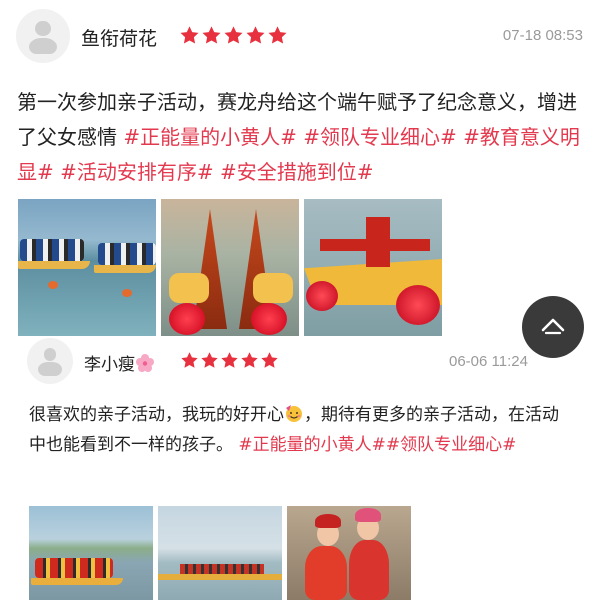 This screenshot has width=600, height=600. Describe the element at coordinates (542, 35) in the screenshot. I see `review-time: 07-18 08:53` at that location.